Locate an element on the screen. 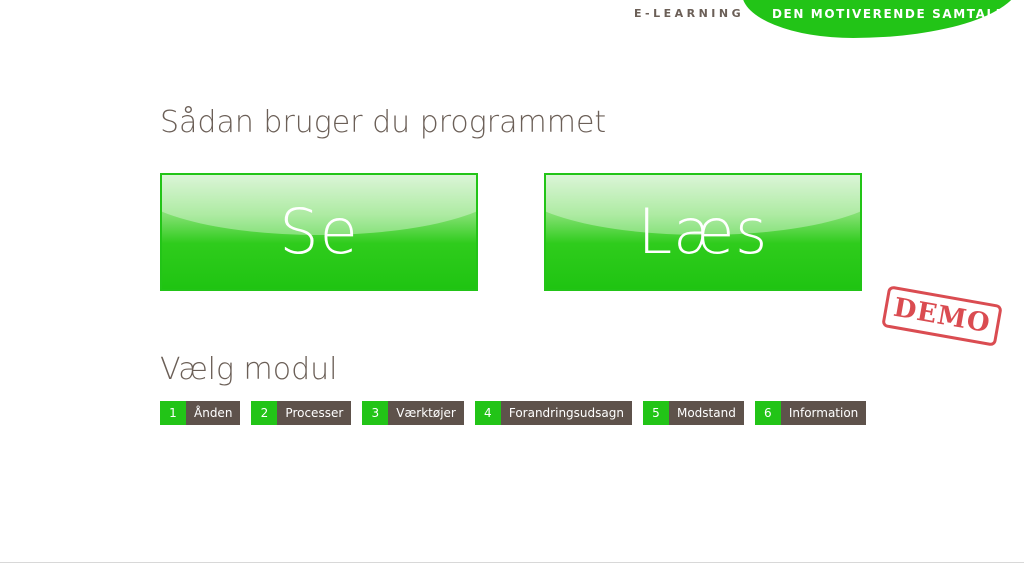 This screenshot has height=567, width=1024. module-label: Værktøjer is located at coordinates (426, 413).